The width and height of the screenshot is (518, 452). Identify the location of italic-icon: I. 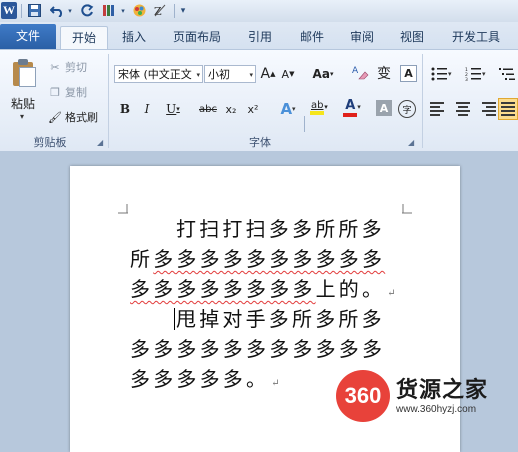
(147, 109).